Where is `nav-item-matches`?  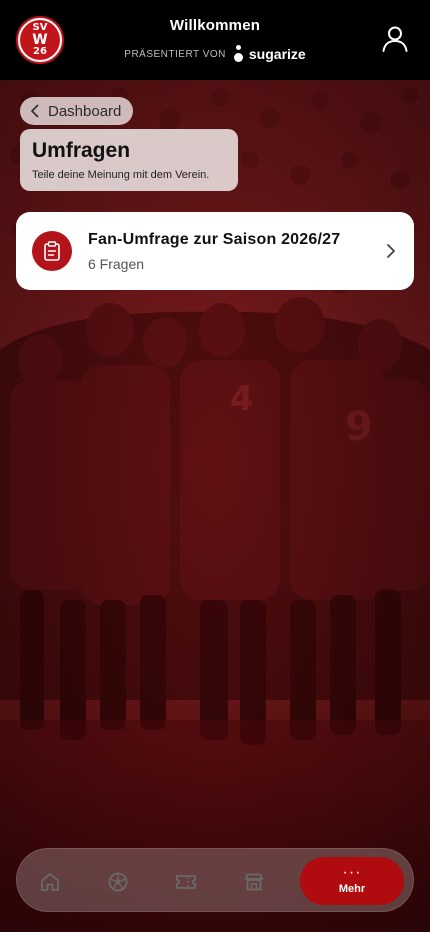
nav-item-matches is located at coordinates (118, 882).